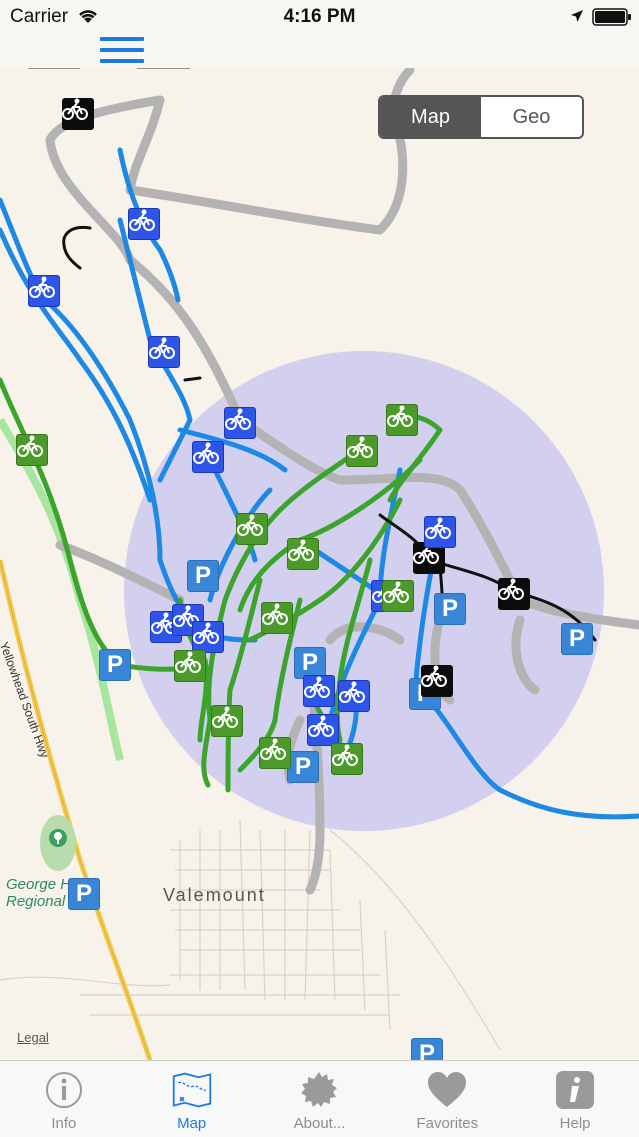 The height and width of the screenshot is (1137, 639). Describe the element at coordinates (577, 16) in the screenshot. I see `location-arrow-icon` at that location.